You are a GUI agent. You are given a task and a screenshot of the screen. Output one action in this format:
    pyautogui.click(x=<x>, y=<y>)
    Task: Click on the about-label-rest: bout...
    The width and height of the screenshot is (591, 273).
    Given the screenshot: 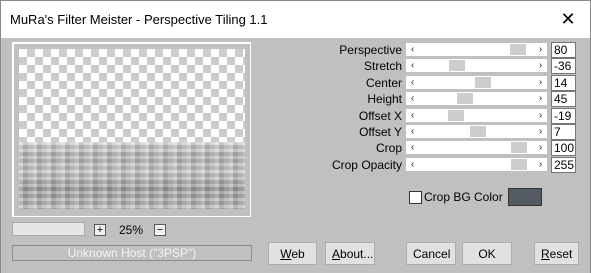 What is the action you would take?
    pyautogui.click(x=357, y=254)
    